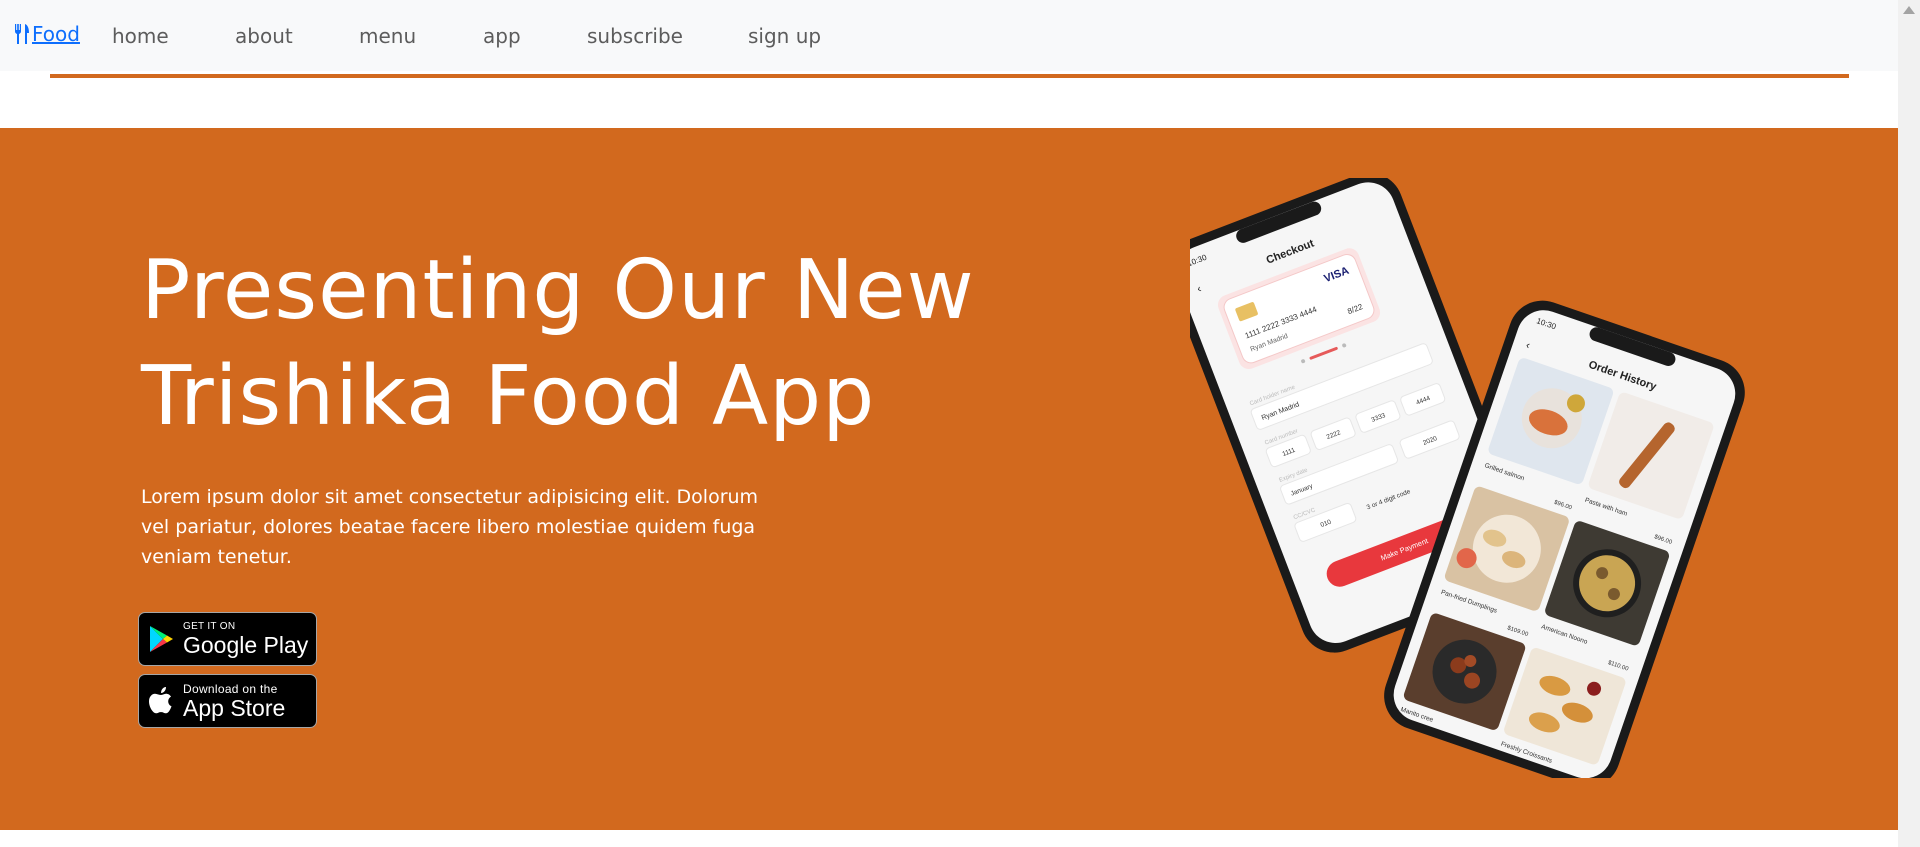 The width and height of the screenshot is (1920, 847). Describe the element at coordinates (508, 396) in the screenshot. I see `hero-title-line-2: Trishika Food App` at that location.